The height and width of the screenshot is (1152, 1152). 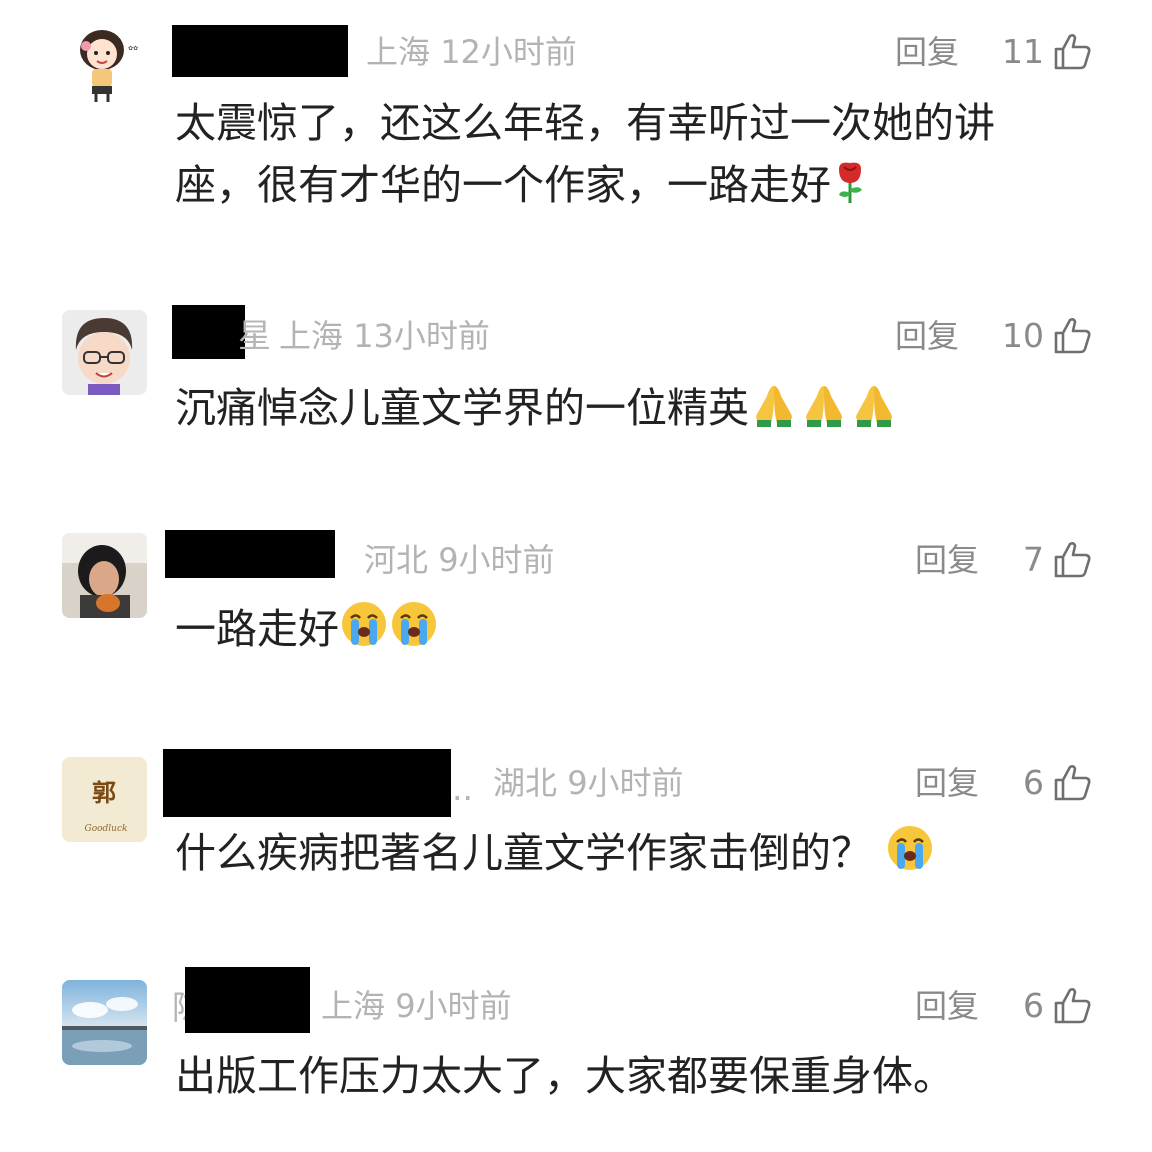 What do you see at coordinates (1023, 51) in the screenshot?
I see `like-count: 11` at bounding box center [1023, 51].